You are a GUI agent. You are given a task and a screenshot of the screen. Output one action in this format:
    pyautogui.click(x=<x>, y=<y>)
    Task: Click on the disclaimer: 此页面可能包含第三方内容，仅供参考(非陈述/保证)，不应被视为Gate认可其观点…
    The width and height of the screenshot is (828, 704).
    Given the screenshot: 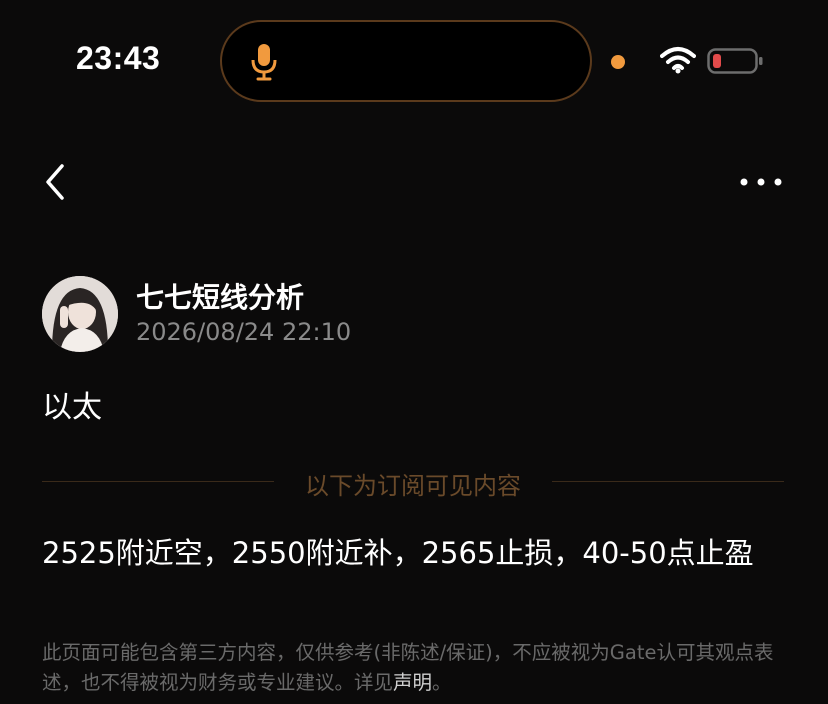 What is the action you would take?
    pyautogui.click(x=416, y=668)
    